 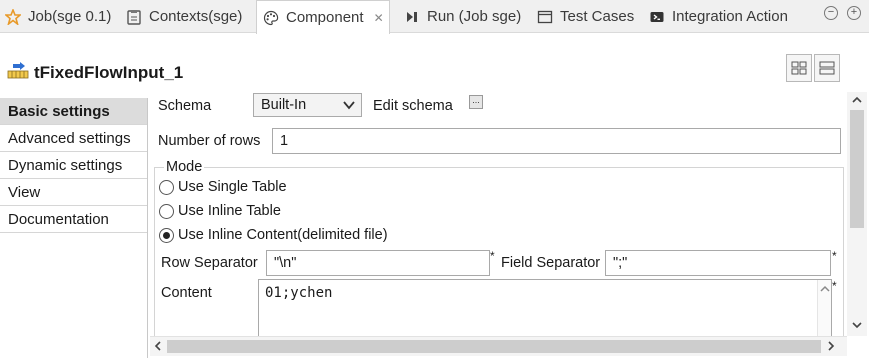 What do you see at coordinates (283, 235) in the screenshot?
I see `radio-label: Use Inline Content(delimited file)` at bounding box center [283, 235].